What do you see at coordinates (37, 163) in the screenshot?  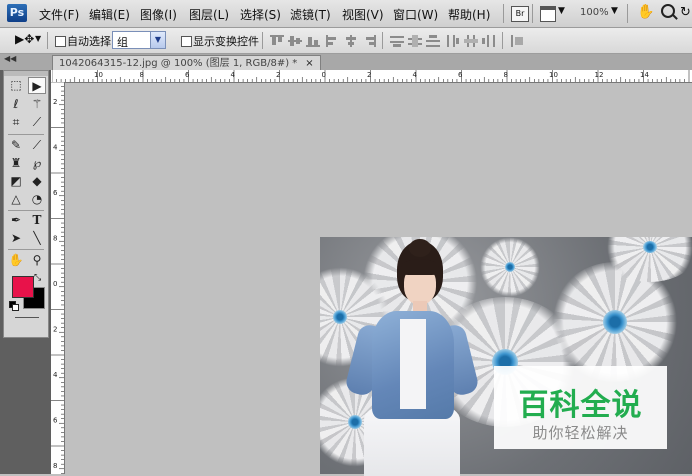 I see `history-brush-tool-icon: ℘` at bounding box center [37, 163].